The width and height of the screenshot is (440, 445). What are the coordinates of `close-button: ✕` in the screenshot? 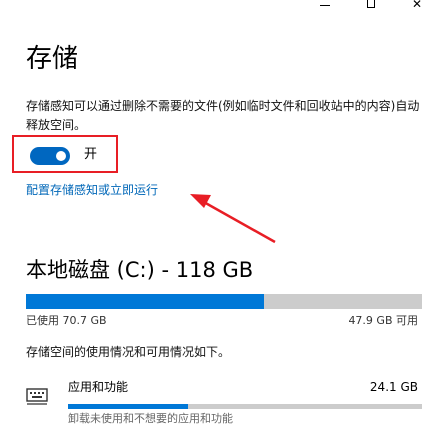 It's located at (417, 6).